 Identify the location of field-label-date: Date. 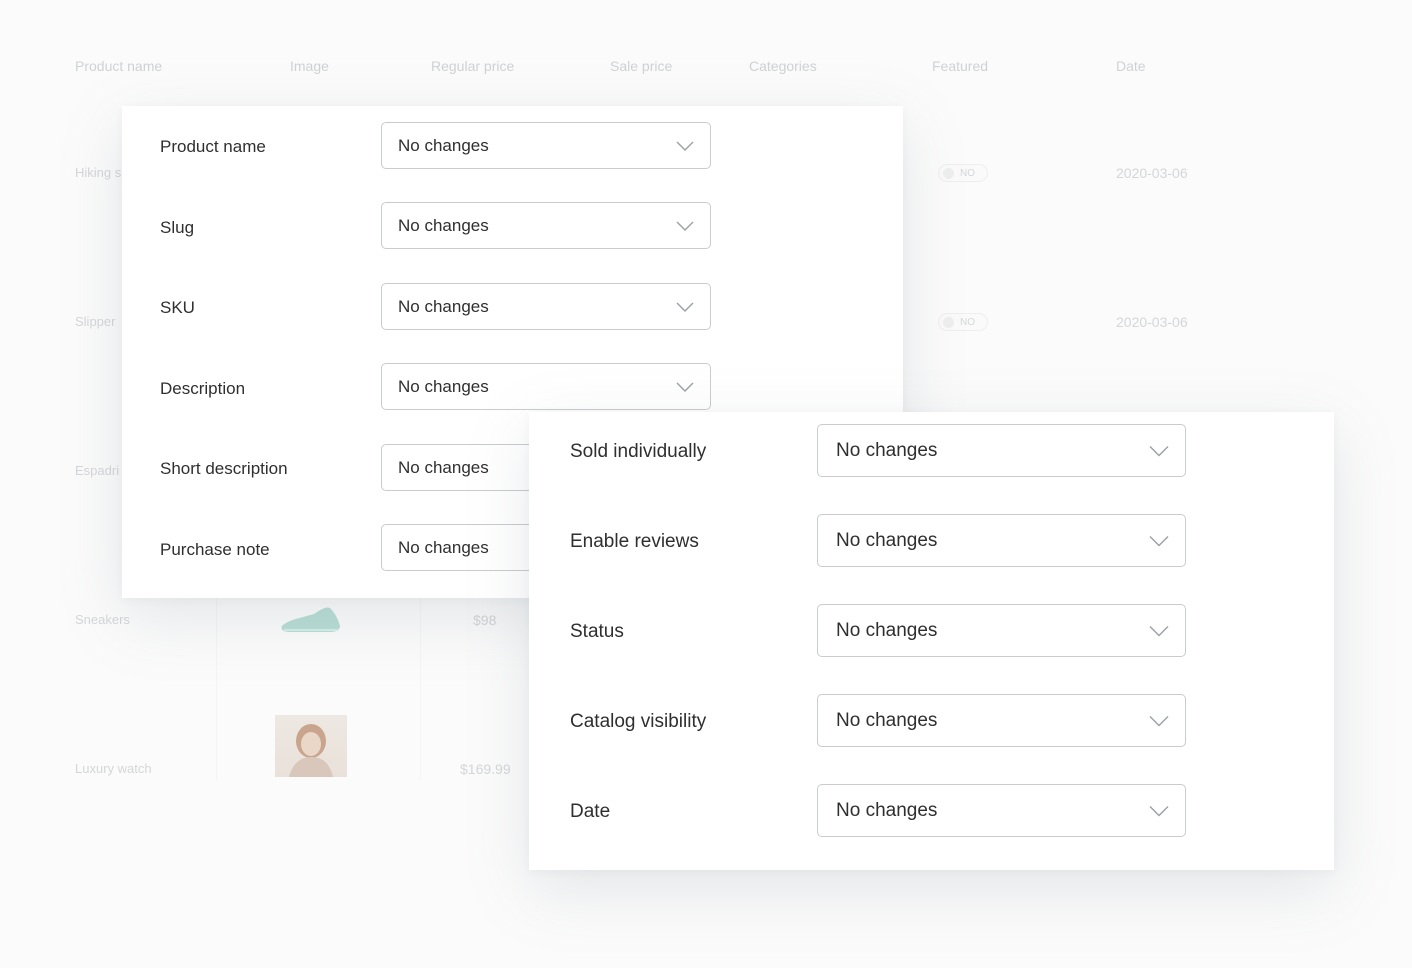
(590, 811).